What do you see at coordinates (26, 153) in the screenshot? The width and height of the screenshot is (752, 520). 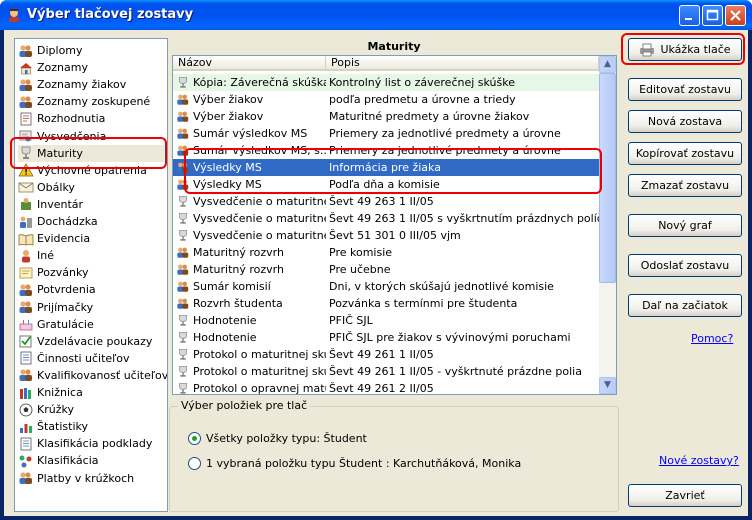 I see `trophy-icon` at bounding box center [26, 153].